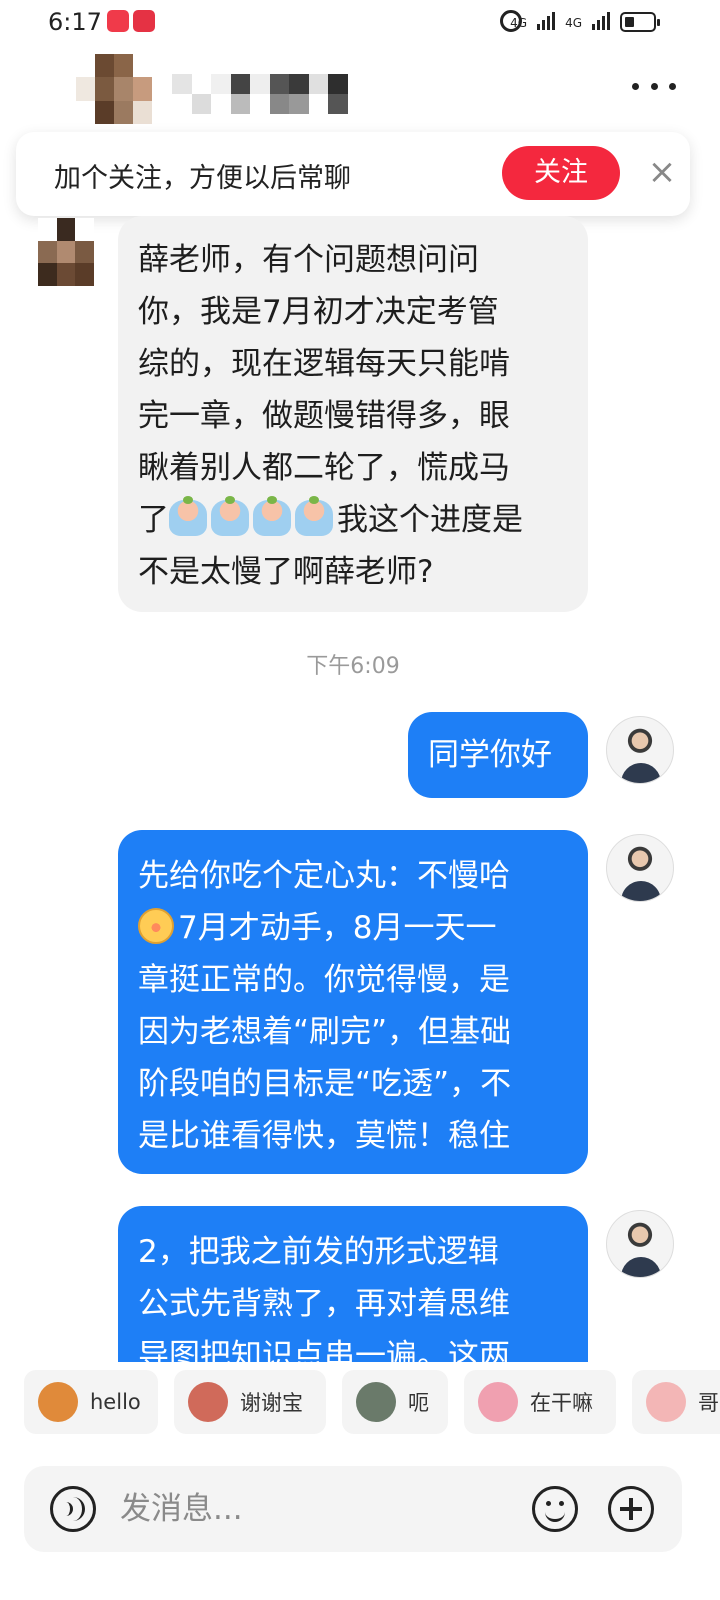 Image resolution: width=720 pixels, height=1600 pixels. What do you see at coordinates (325, 1084) in the screenshot?
I see `message-line: 阶段咱的目标是“吃透”，不` at bounding box center [325, 1084].